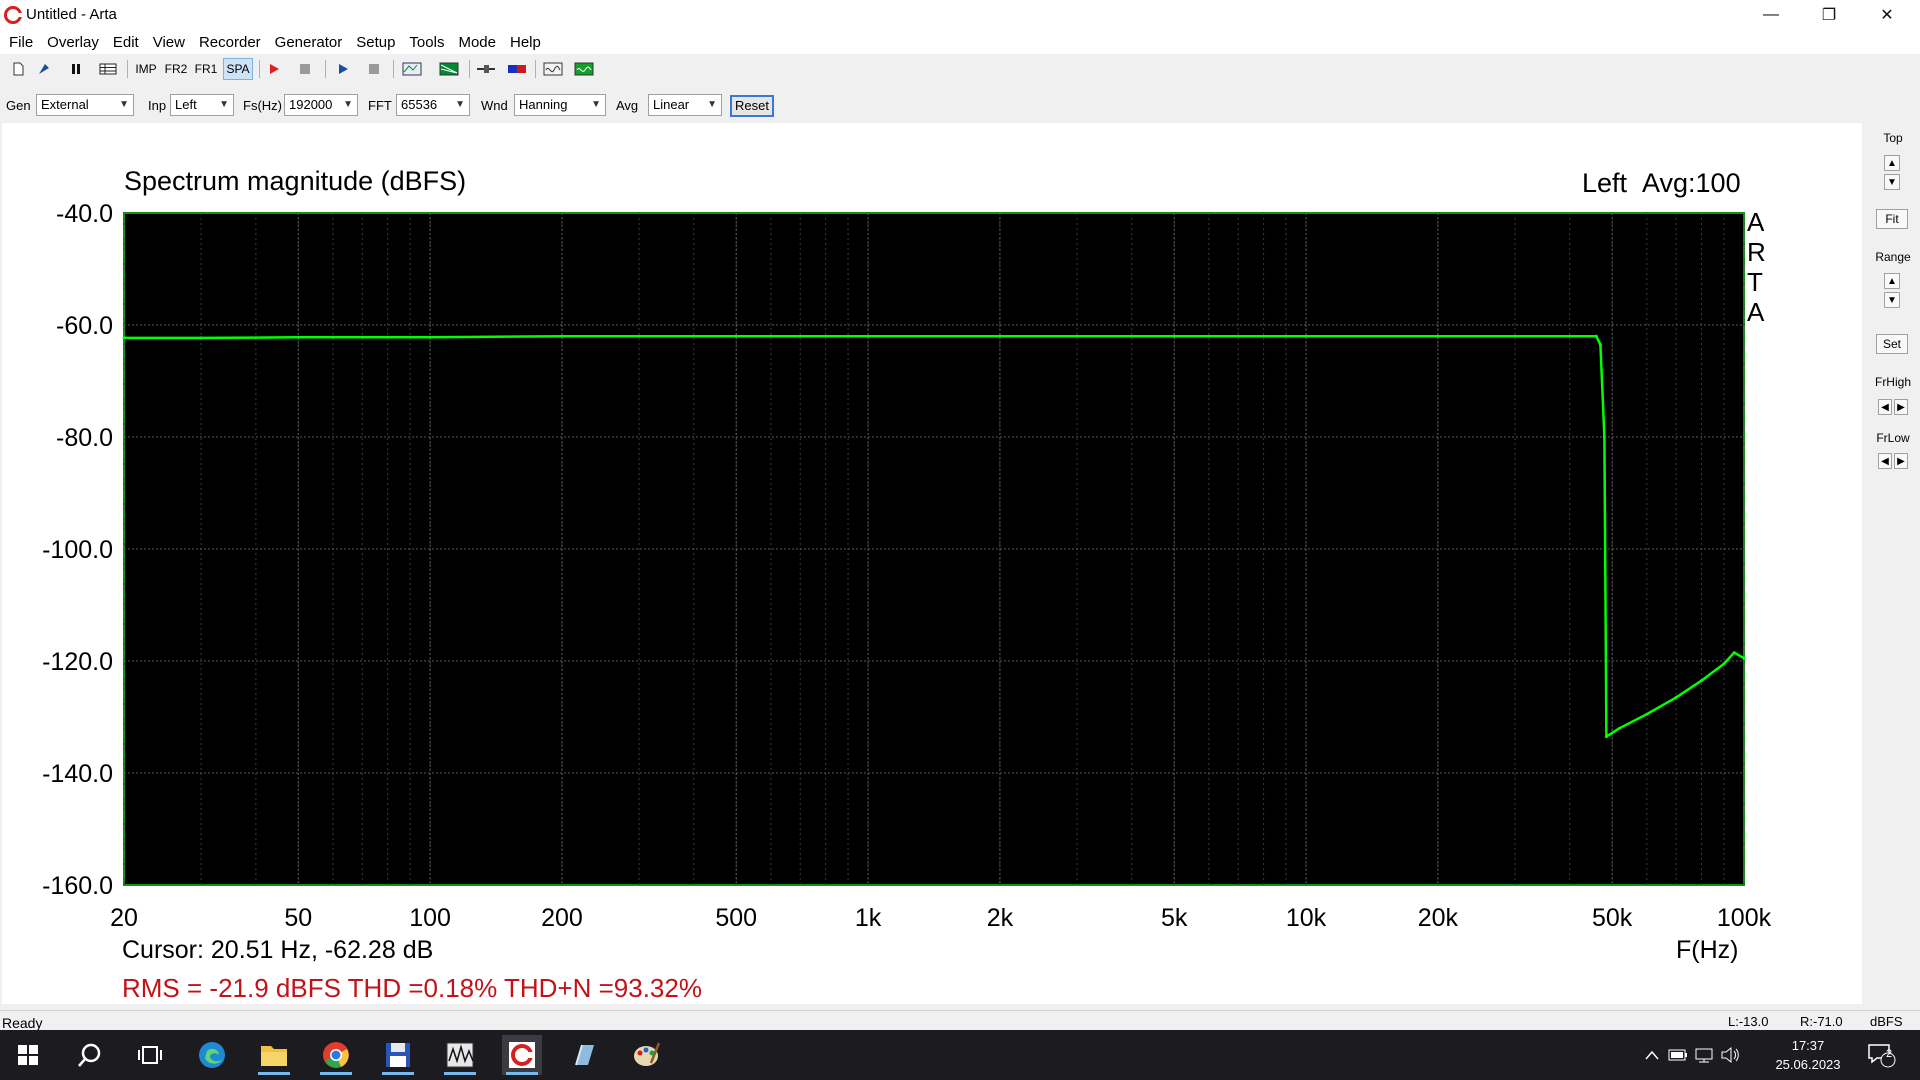 The width and height of the screenshot is (1920, 1080). I want to click on fr1-button: FR1, so click(206, 69).